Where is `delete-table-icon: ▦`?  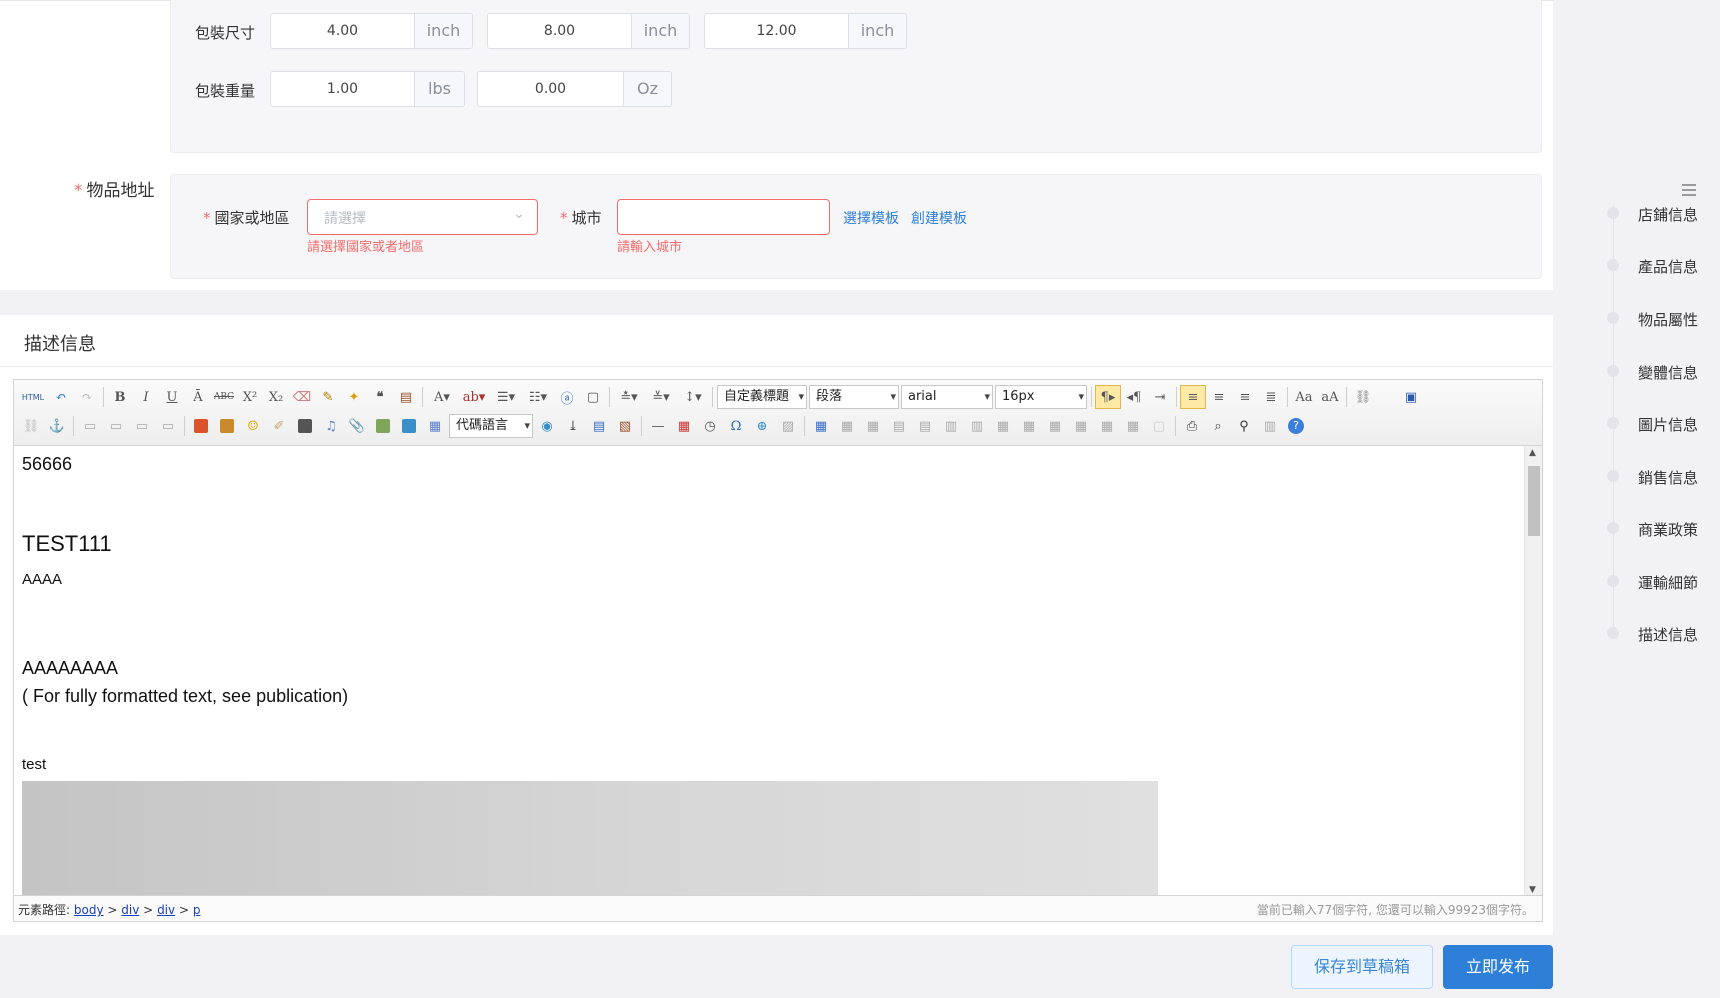
delete-table-icon: ▦ is located at coordinates (847, 426).